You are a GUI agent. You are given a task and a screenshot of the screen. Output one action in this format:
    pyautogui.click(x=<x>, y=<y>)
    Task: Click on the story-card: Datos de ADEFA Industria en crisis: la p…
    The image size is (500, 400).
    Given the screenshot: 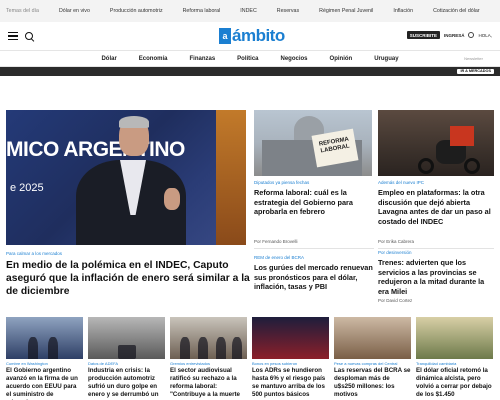 What is the action you would take?
    pyautogui.click(x=126, y=358)
    